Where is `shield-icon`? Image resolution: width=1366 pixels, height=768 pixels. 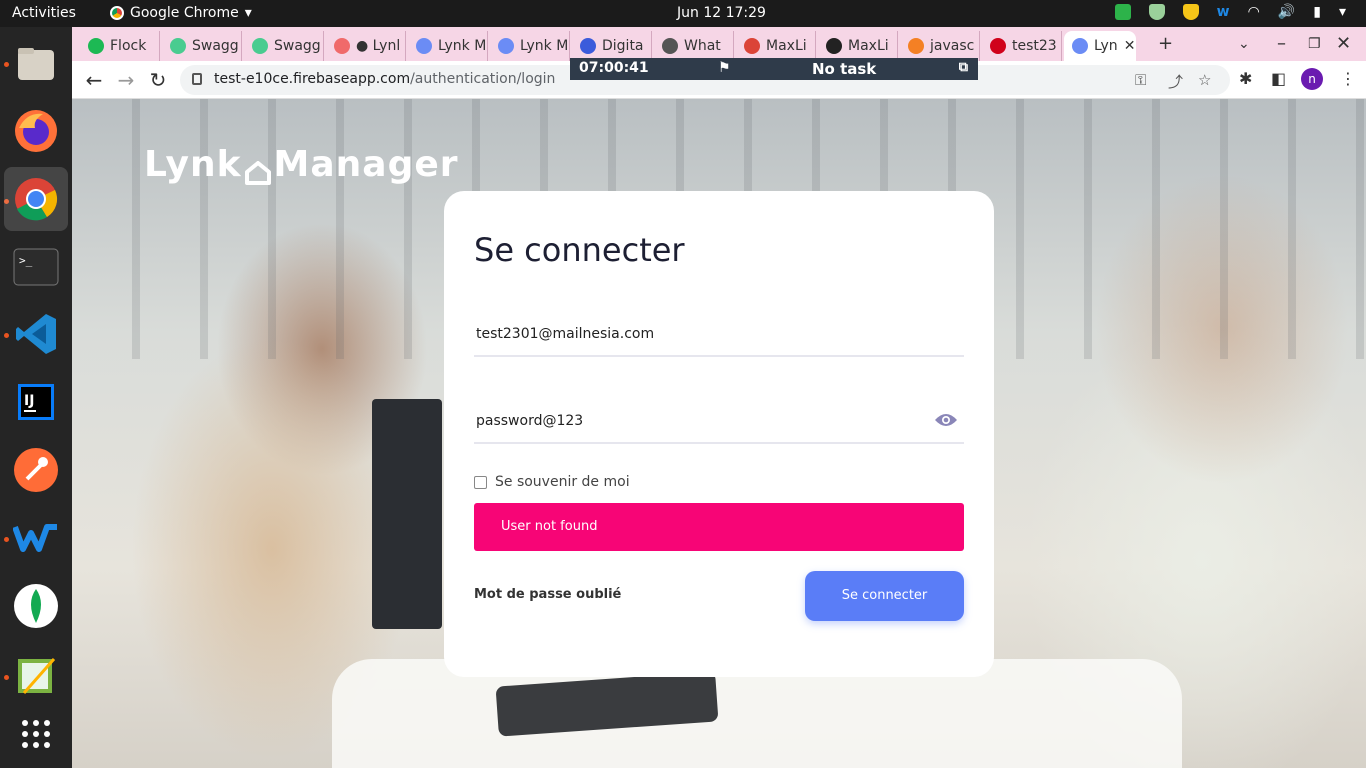
shield-icon is located at coordinates (1156, 12).